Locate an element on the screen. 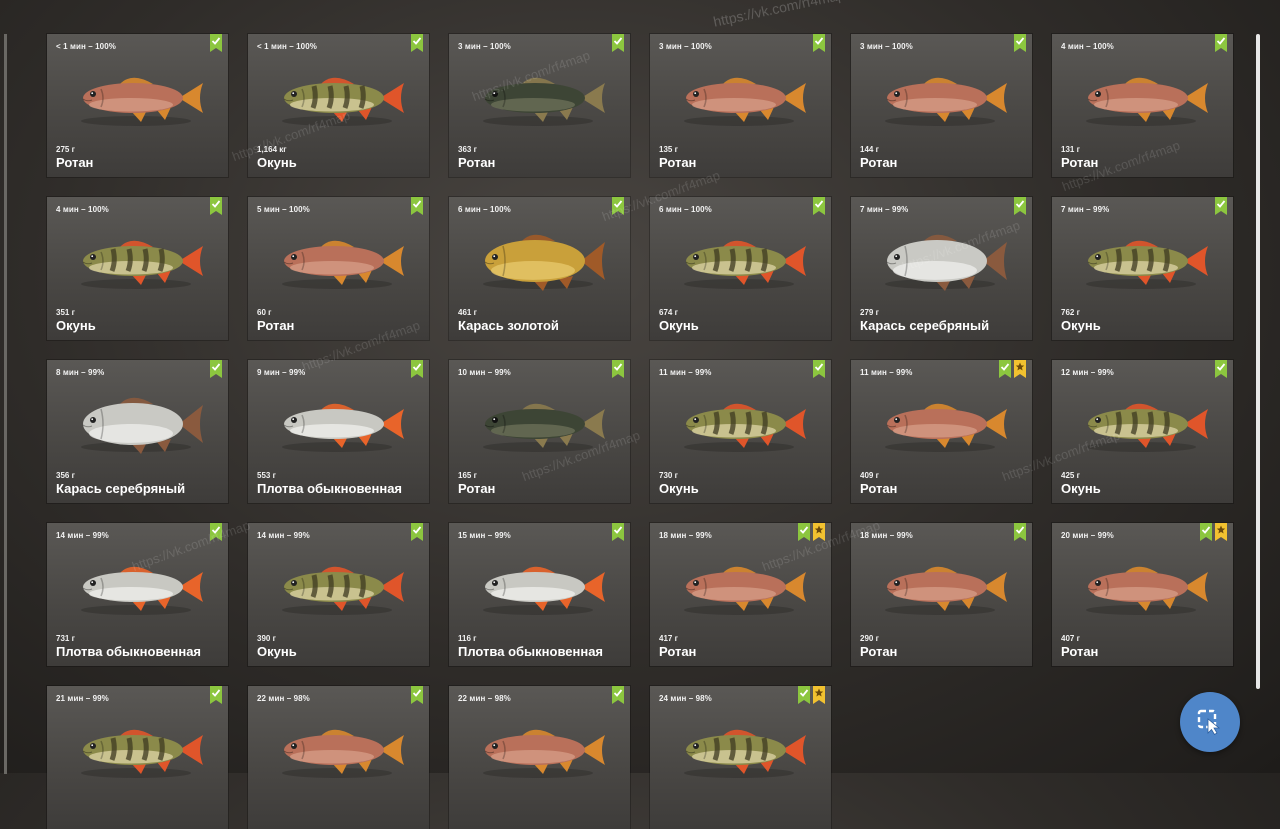 The width and height of the screenshot is (1280, 829). catch-card: 3 мин – 100% 135 г Ротан is located at coordinates (740, 105).